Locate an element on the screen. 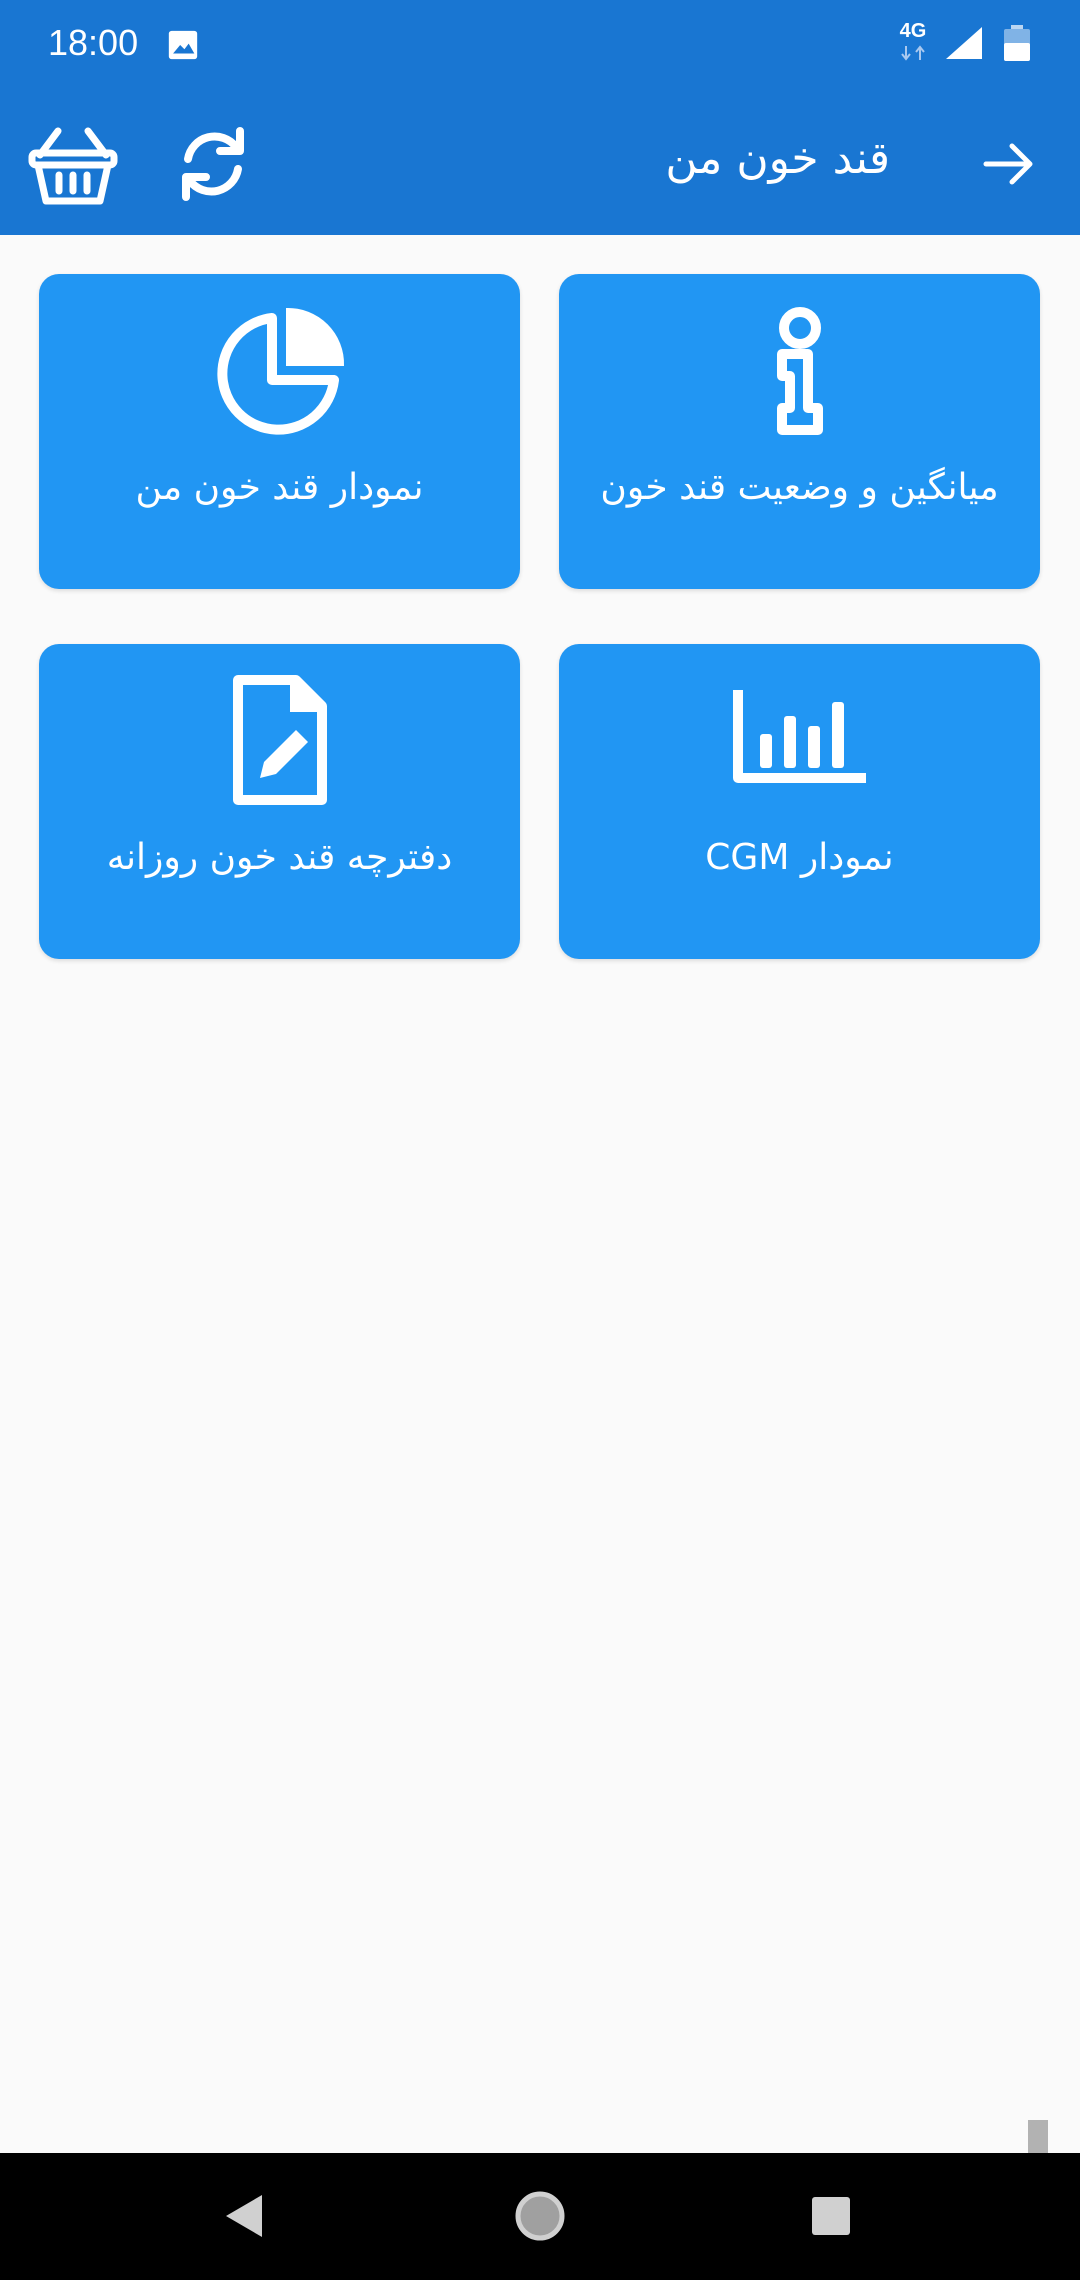 This screenshot has width=1080, height=2280. arrow-back-icon is located at coordinates (1008, 164).